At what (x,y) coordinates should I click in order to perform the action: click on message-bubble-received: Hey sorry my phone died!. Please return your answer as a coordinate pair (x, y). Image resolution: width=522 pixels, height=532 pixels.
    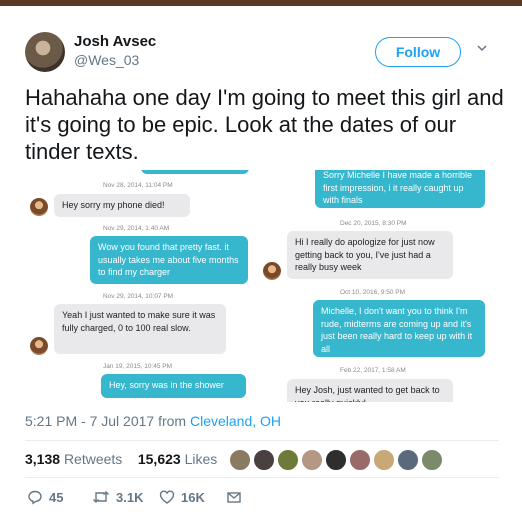
    Looking at the image, I should click on (122, 205).